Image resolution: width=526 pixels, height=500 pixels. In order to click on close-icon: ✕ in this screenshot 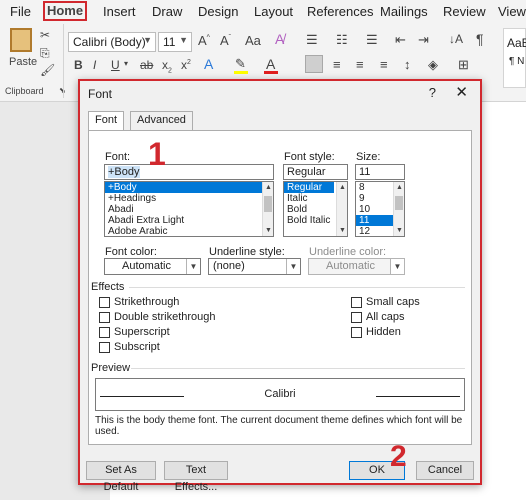, I will do `click(461, 92)`.